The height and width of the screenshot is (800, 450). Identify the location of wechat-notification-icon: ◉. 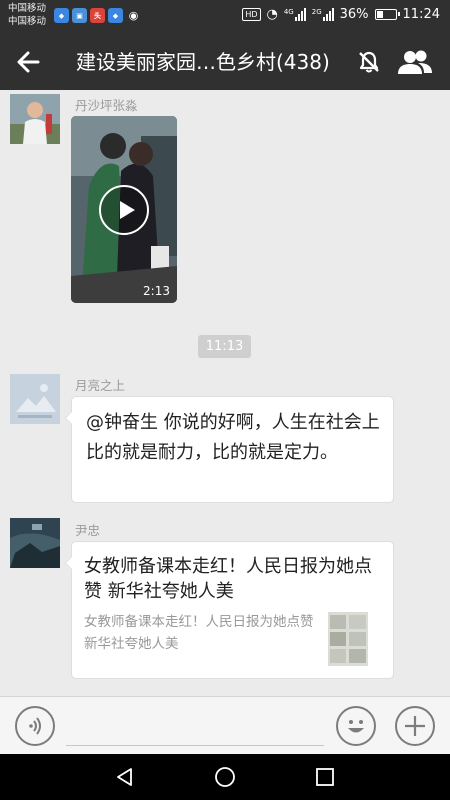
(133, 15).